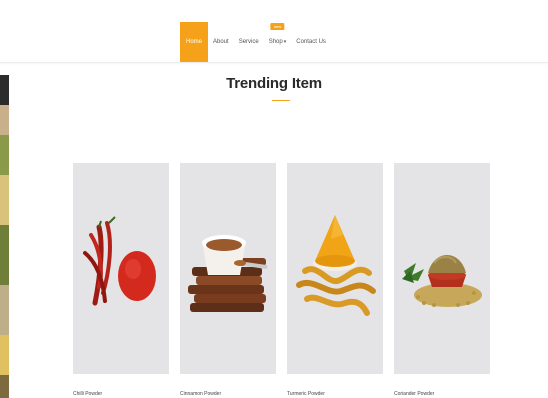 This screenshot has width=548, height=398. Describe the element at coordinates (306, 394) in the screenshot. I see `product-name: Turmeric Powder` at that location.